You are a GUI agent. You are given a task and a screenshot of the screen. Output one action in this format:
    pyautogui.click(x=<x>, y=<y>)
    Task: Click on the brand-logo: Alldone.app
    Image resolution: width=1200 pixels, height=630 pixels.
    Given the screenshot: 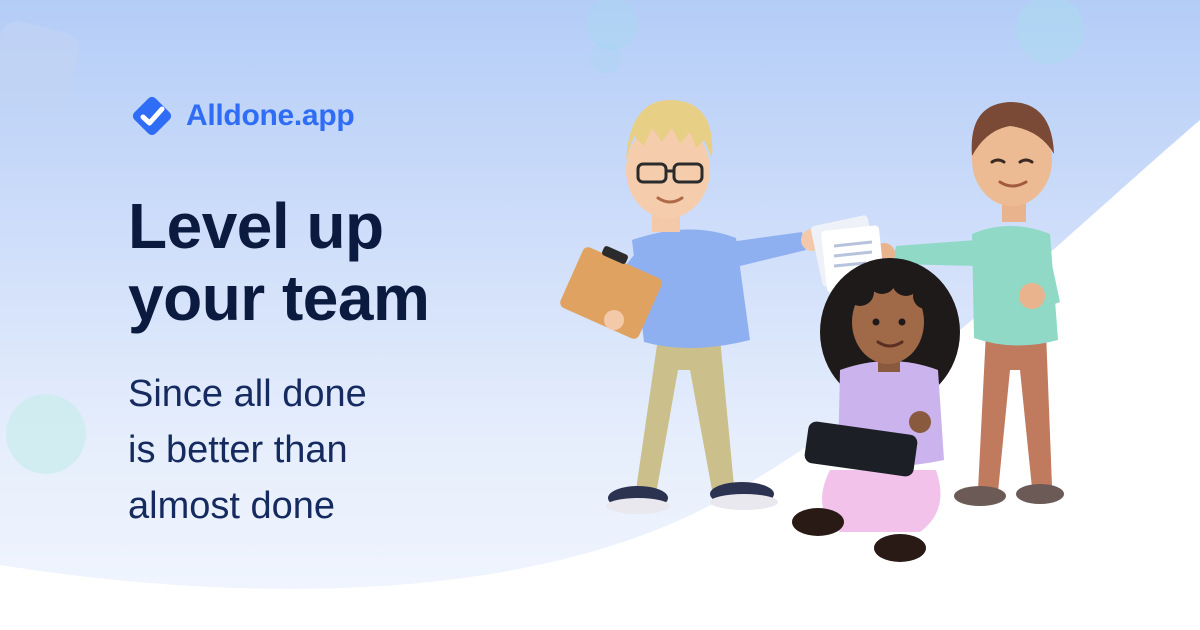 What is the action you would take?
    pyautogui.click(x=241, y=116)
    